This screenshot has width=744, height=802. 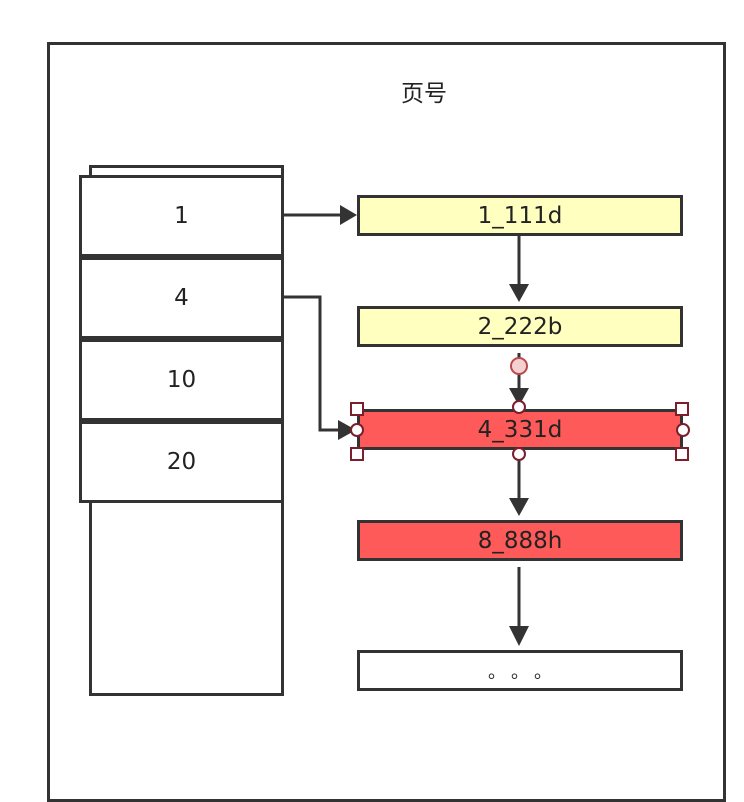 I want to click on index-cell-1: 1, so click(x=181, y=216).